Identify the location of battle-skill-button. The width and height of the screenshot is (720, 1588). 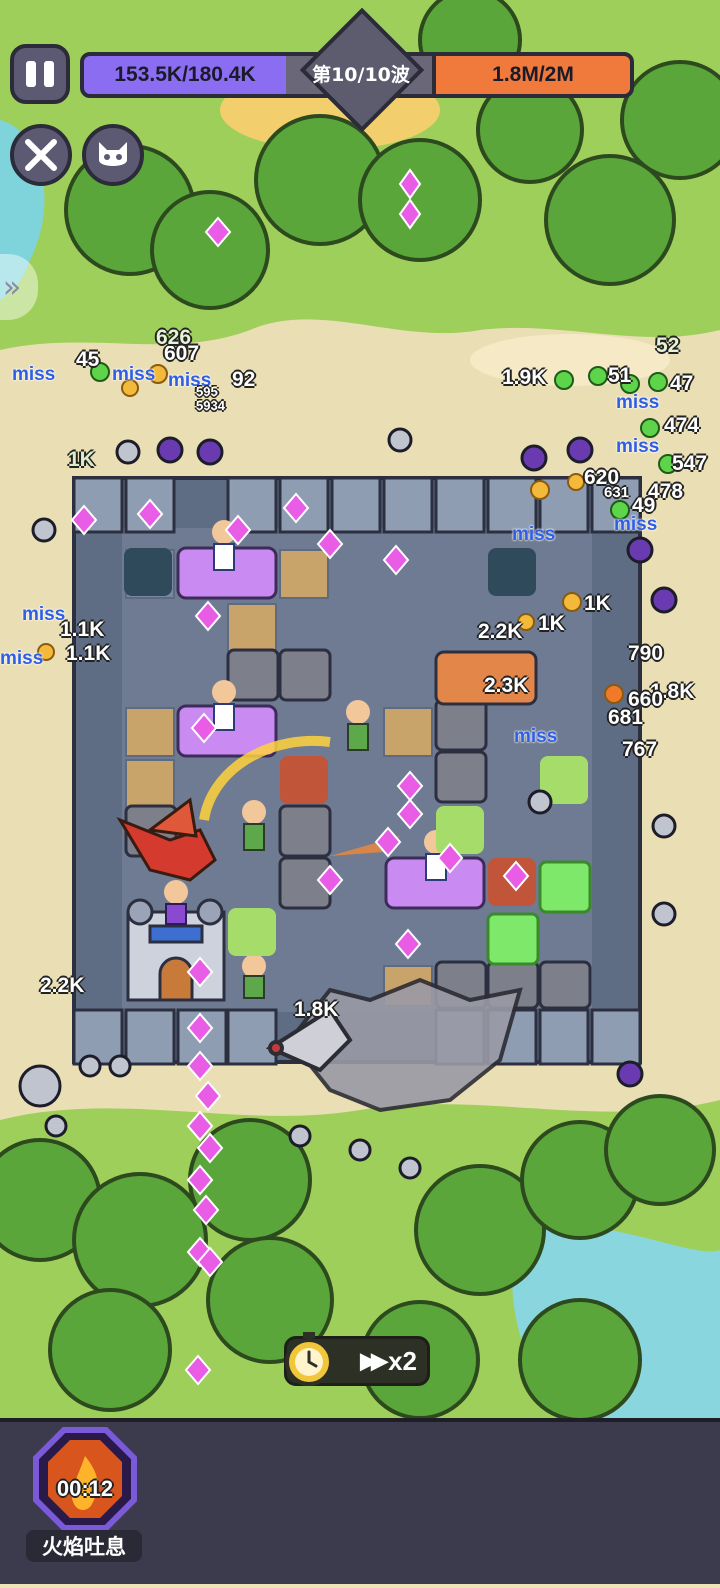
(41, 155).